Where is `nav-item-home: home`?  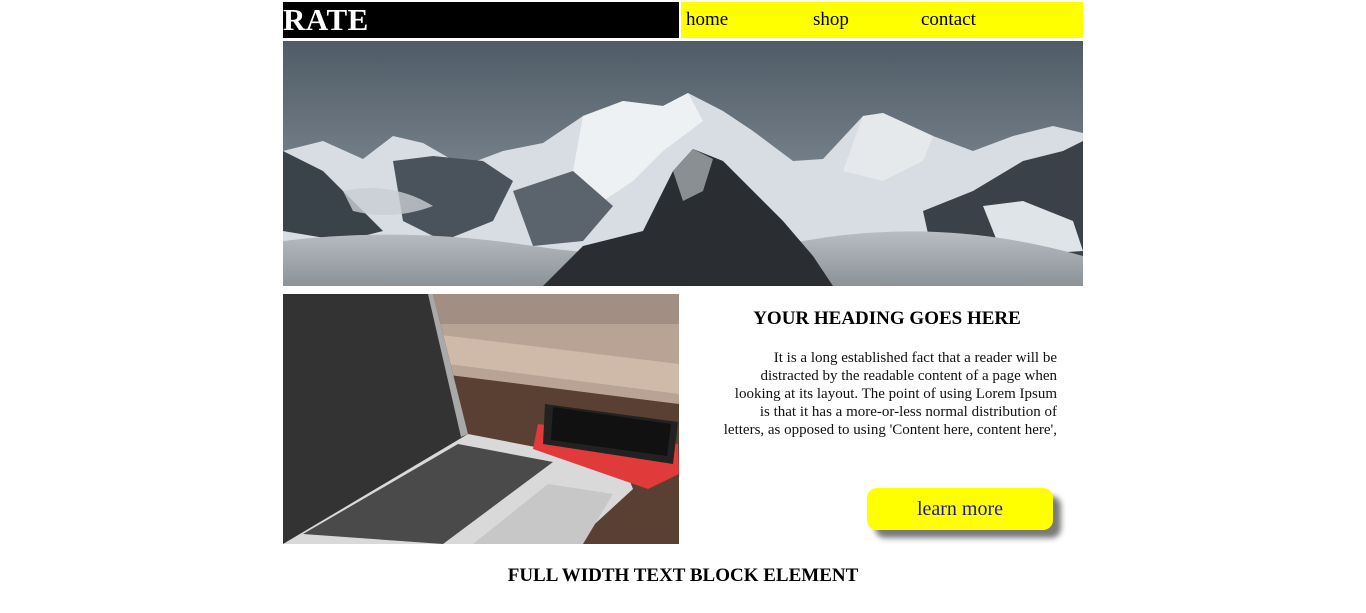 nav-item-home: home is located at coordinates (707, 20).